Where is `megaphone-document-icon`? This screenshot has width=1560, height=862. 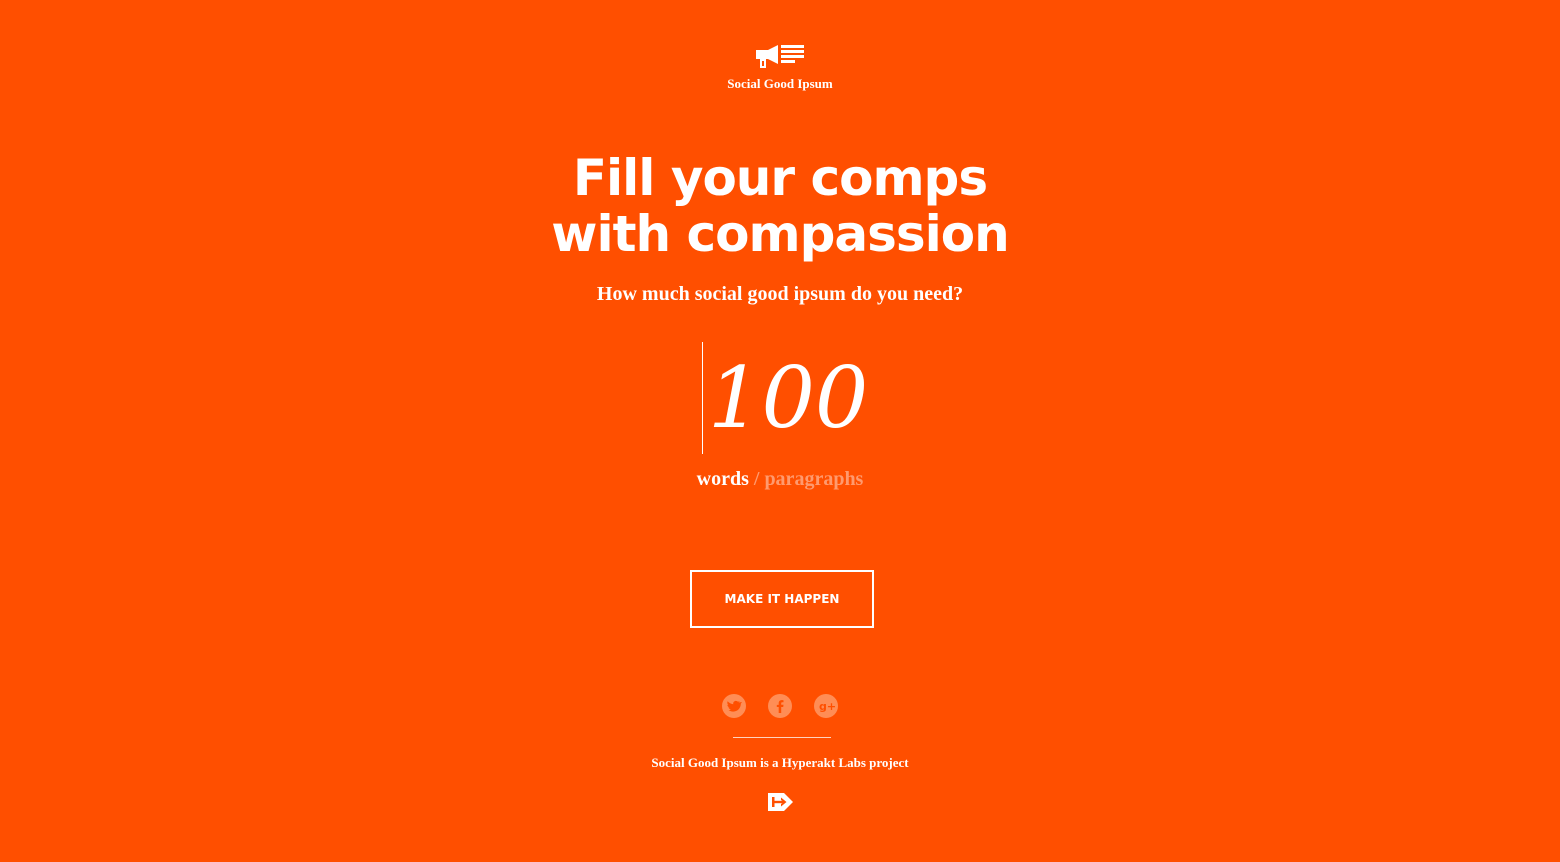
megaphone-document-icon is located at coordinates (780, 56).